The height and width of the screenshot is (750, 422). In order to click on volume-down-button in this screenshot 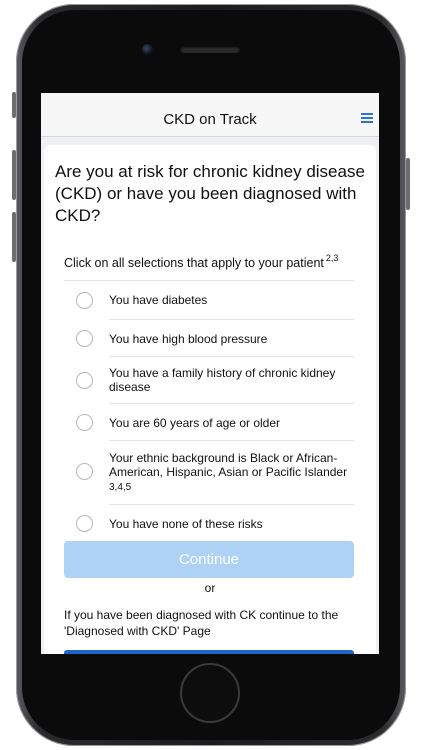, I will do `click(14, 237)`.